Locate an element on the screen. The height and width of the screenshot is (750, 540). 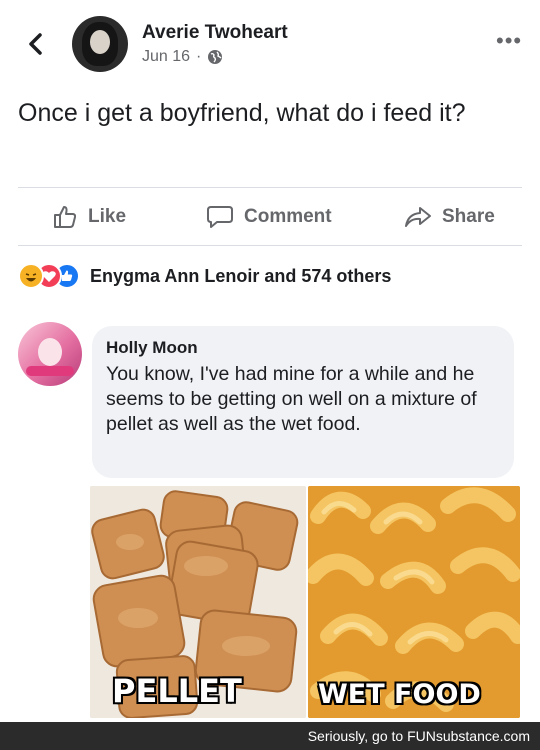
share-arrow-icon is located at coordinates (418, 217).